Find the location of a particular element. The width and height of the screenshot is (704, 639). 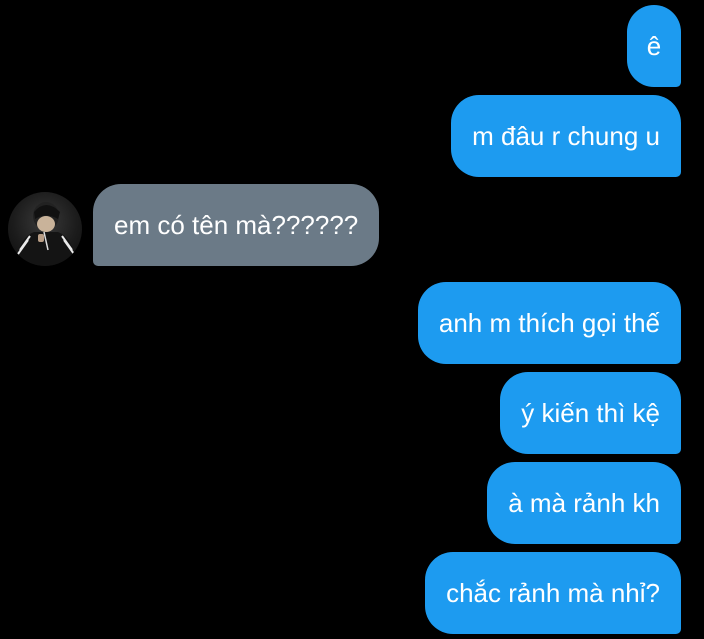

message-bubble-sent: ý kiến thì kệ is located at coordinates (590, 413).